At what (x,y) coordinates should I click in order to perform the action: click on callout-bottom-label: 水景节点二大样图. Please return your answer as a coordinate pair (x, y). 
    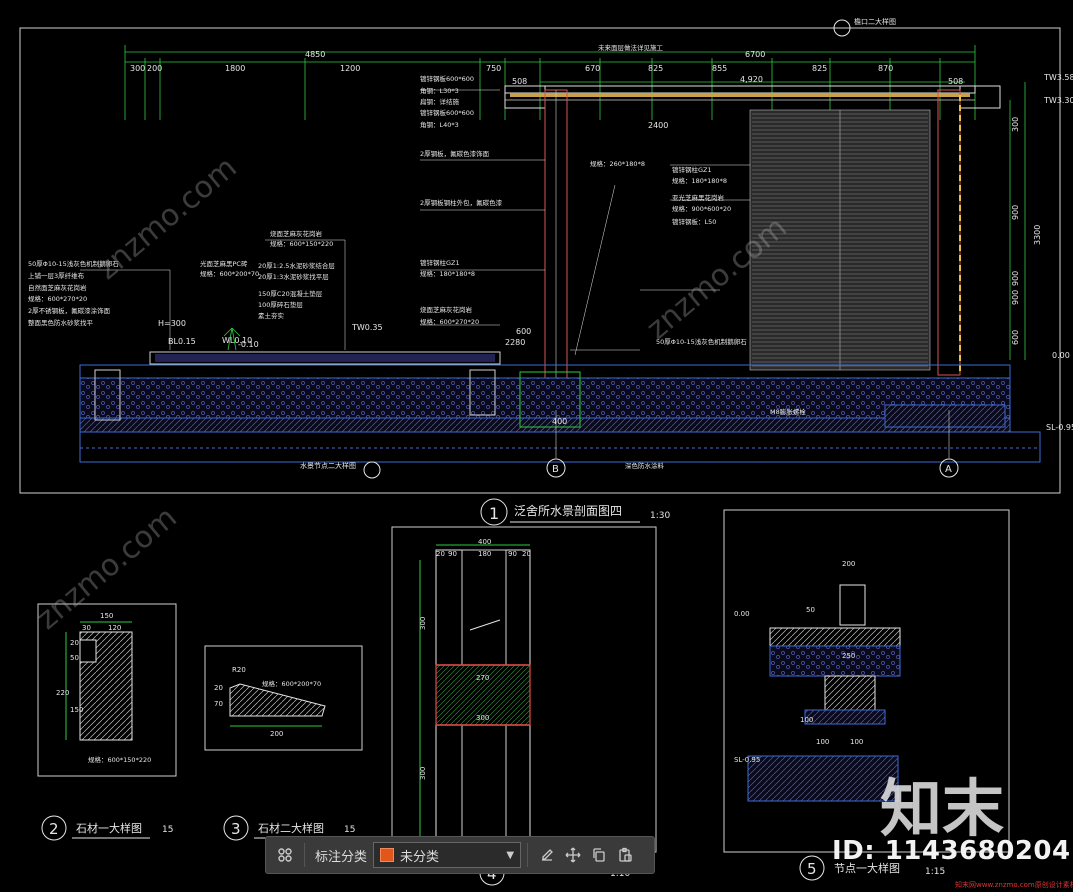
    Looking at the image, I should click on (328, 465).